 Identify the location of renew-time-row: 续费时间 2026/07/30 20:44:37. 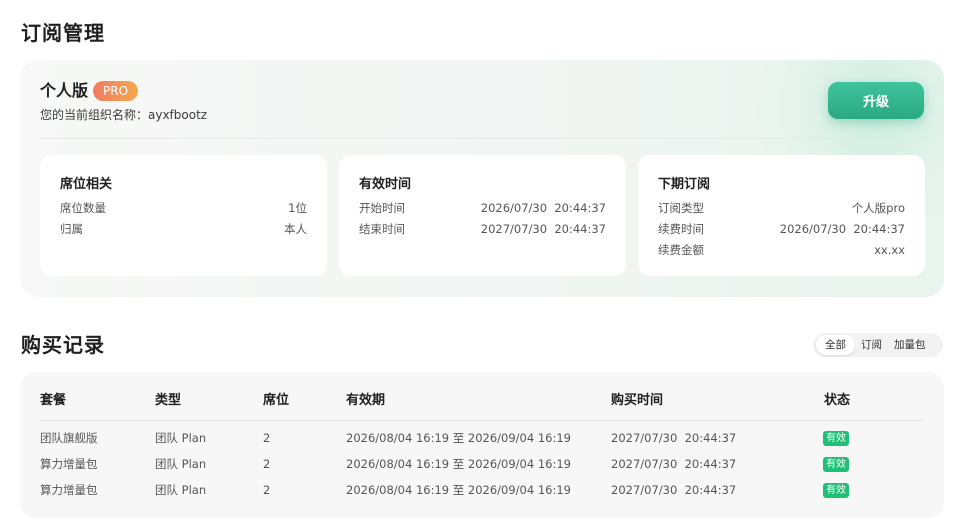
(781, 229).